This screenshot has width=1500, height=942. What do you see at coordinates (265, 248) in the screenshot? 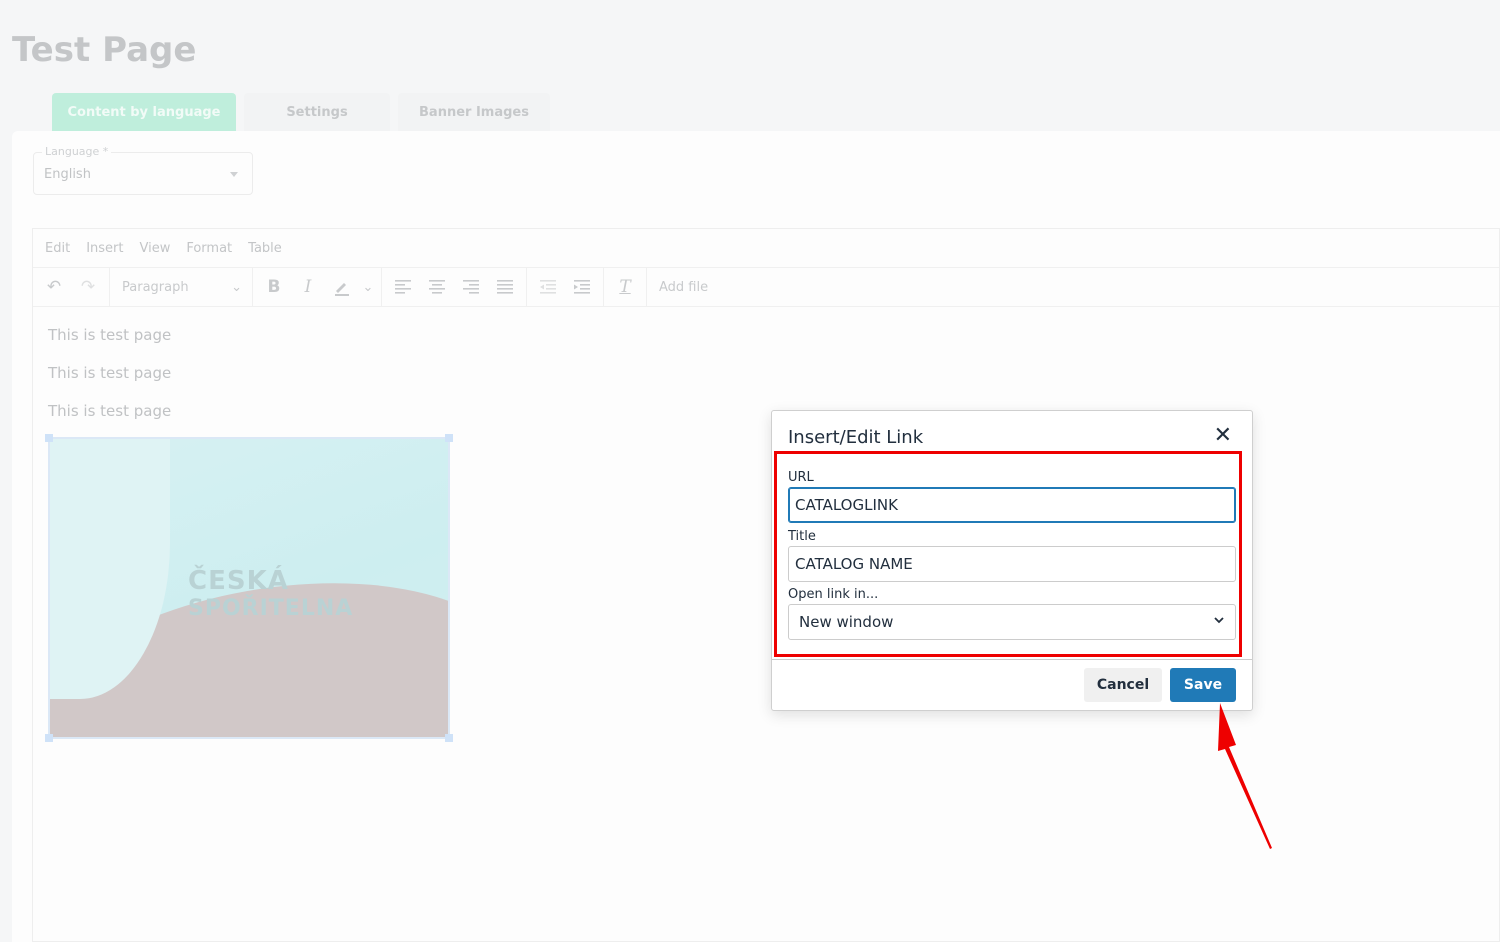
I see `menu-table: Table` at bounding box center [265, 248].